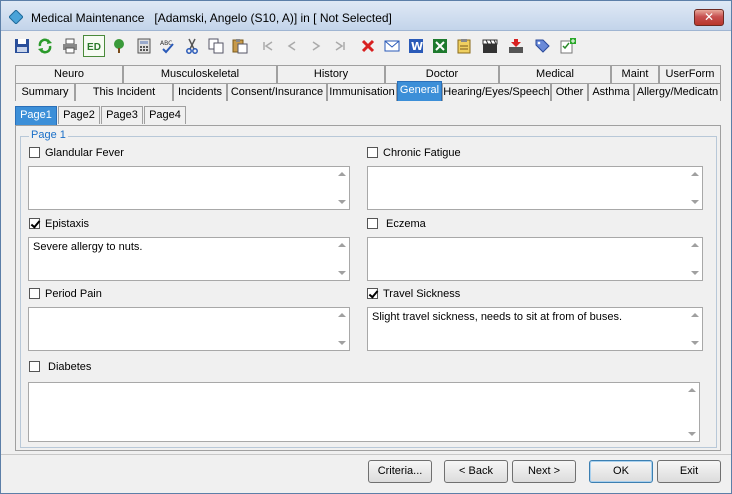  I want to click on delete-icon, so click(368, 46).